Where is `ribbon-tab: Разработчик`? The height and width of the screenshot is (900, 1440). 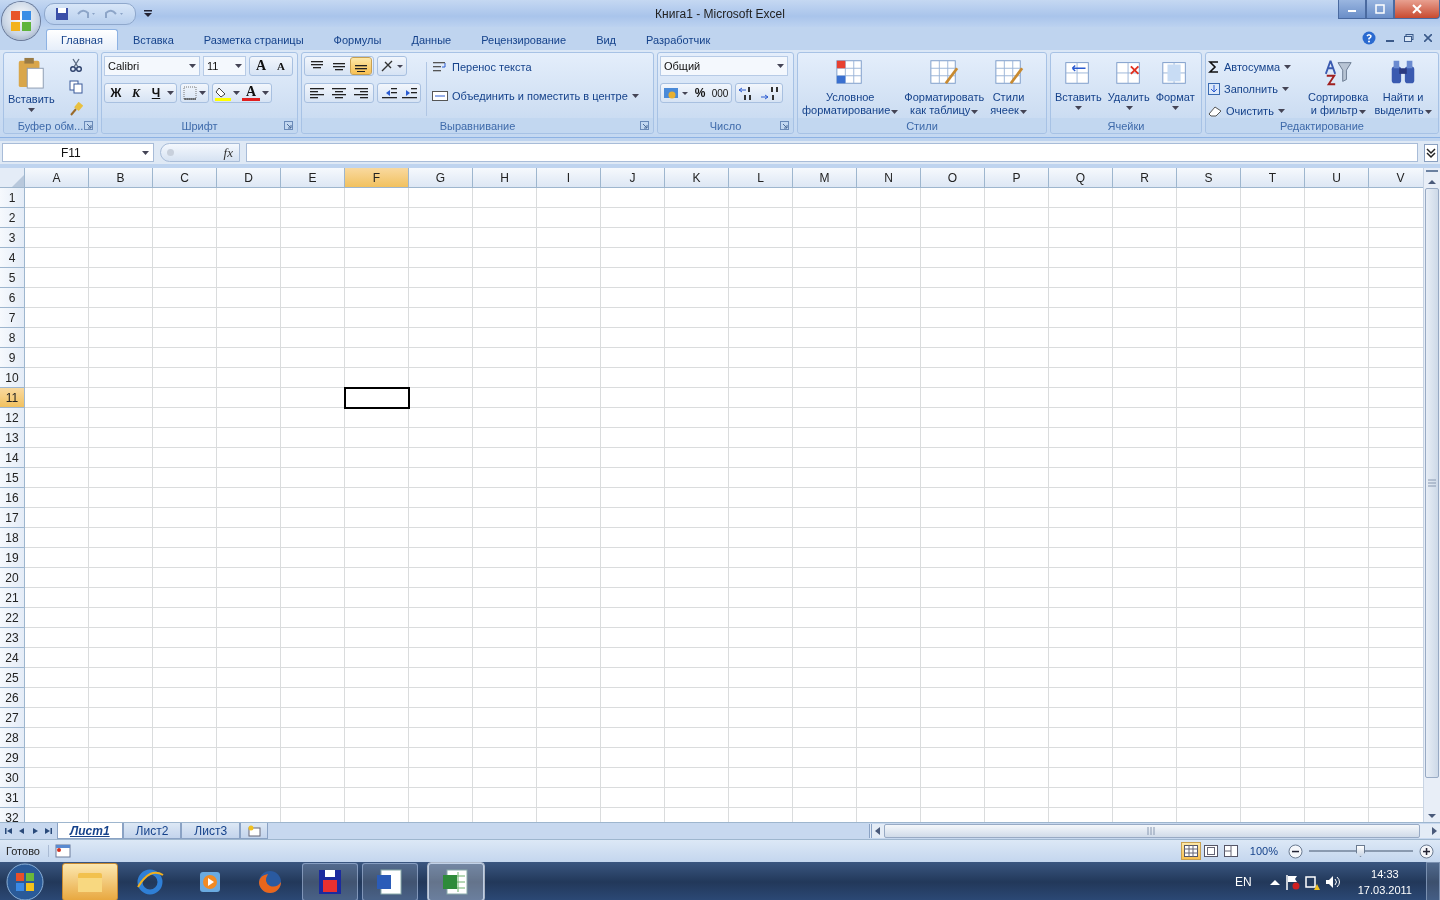 ribbon-tab: Разработчик is located at coordinates (678, 39).